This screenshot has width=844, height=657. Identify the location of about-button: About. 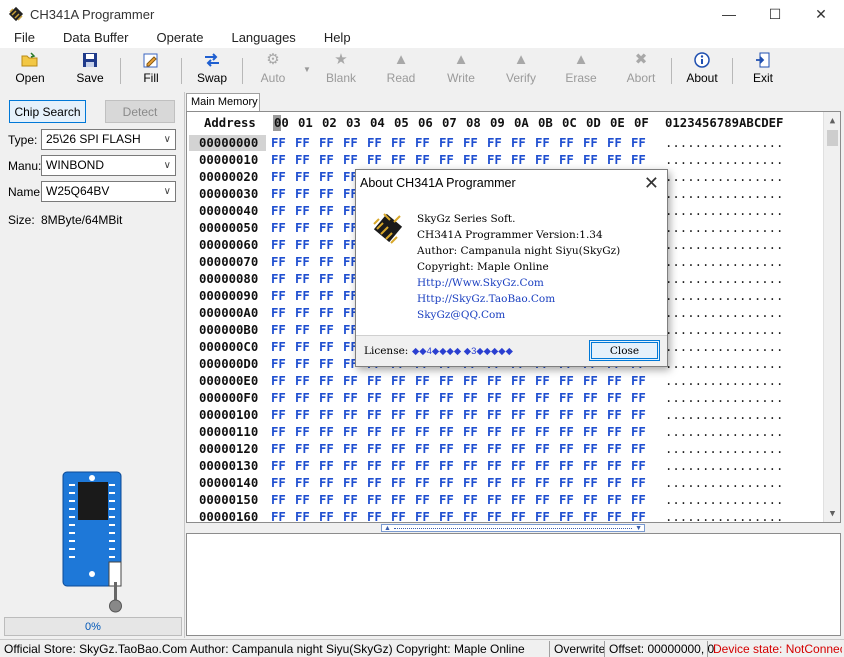
(702, 69).